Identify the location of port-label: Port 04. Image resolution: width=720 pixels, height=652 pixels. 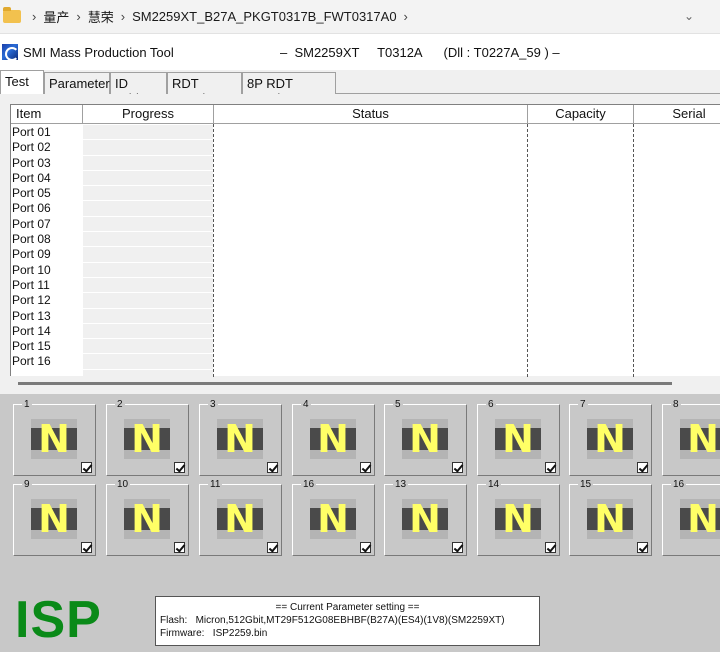
(47, 178).